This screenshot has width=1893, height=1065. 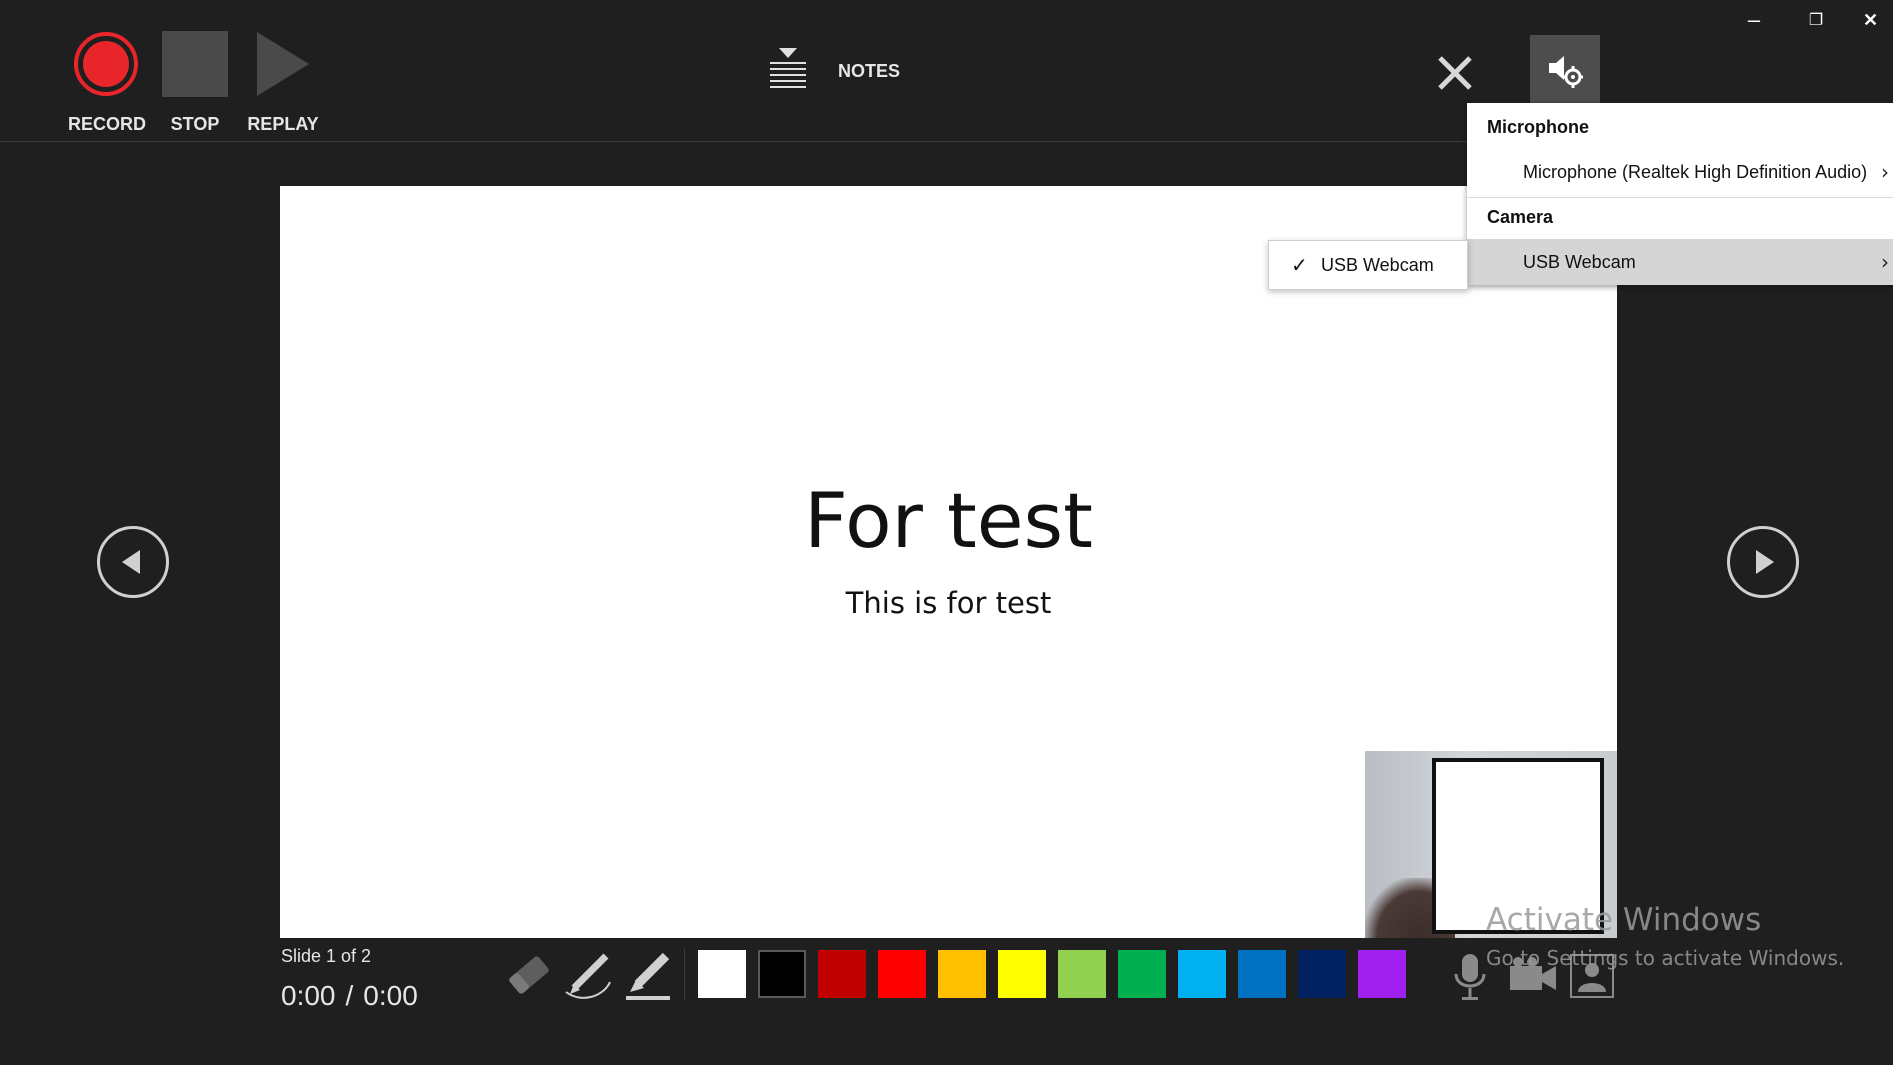 I want to click on replay-button: REPLAY, so click(x=283, y=81).